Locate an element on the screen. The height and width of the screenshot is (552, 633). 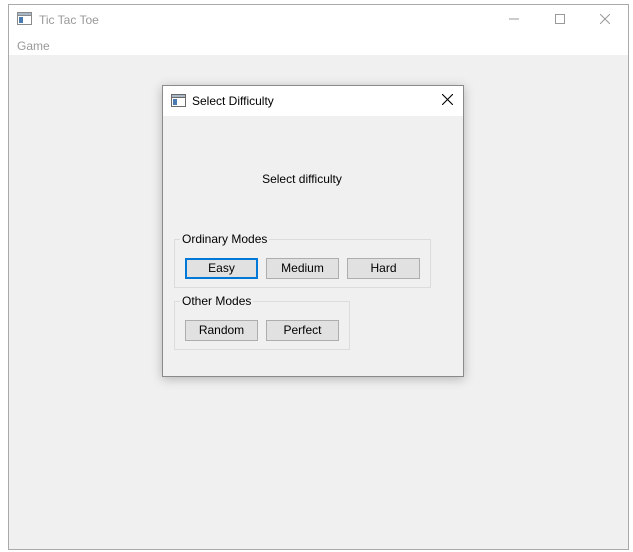
maximize-button is located at coordinates (560, 20).